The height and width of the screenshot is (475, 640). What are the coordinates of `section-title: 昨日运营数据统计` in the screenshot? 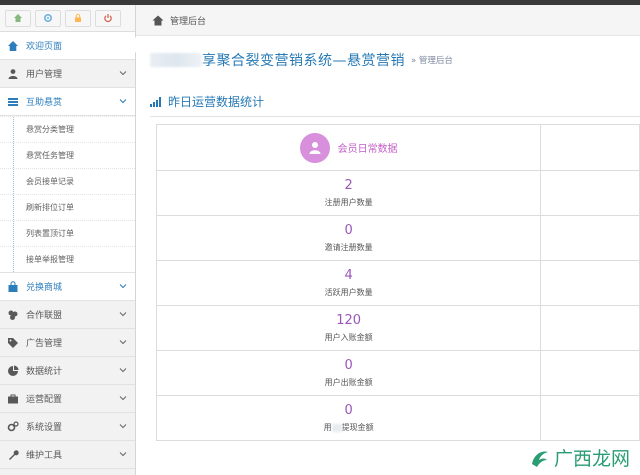 It's located at (216, 102).